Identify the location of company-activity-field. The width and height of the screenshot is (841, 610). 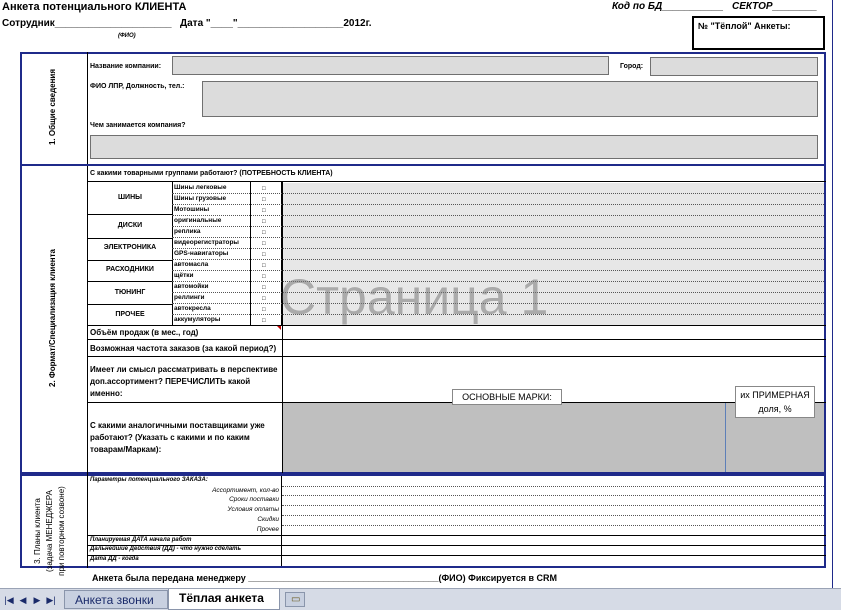
(454, 147).